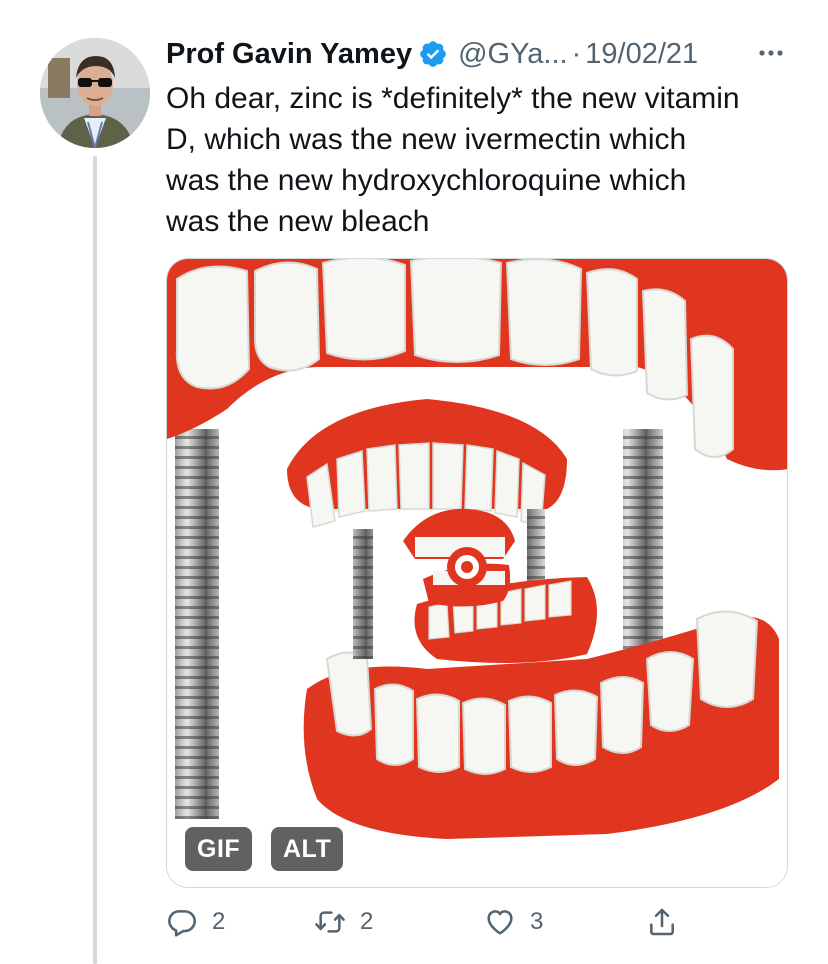 The width and height of the screenshot is (828, 964). Describe the element at coordinates (95, 560) in the screenshot. I see `thread-line` at that location.